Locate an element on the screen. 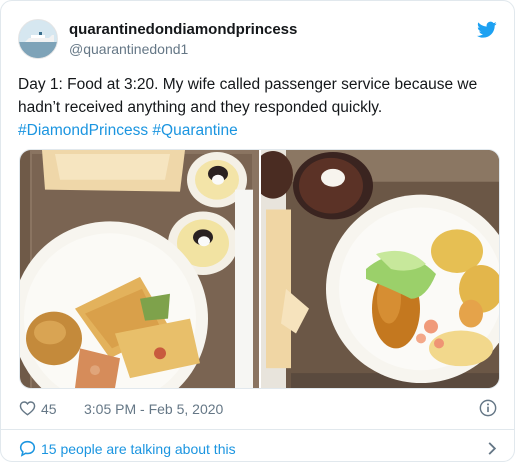 This screenshot has height=464, width=517. heart-outline-icon is located at coordinates (27, 408).